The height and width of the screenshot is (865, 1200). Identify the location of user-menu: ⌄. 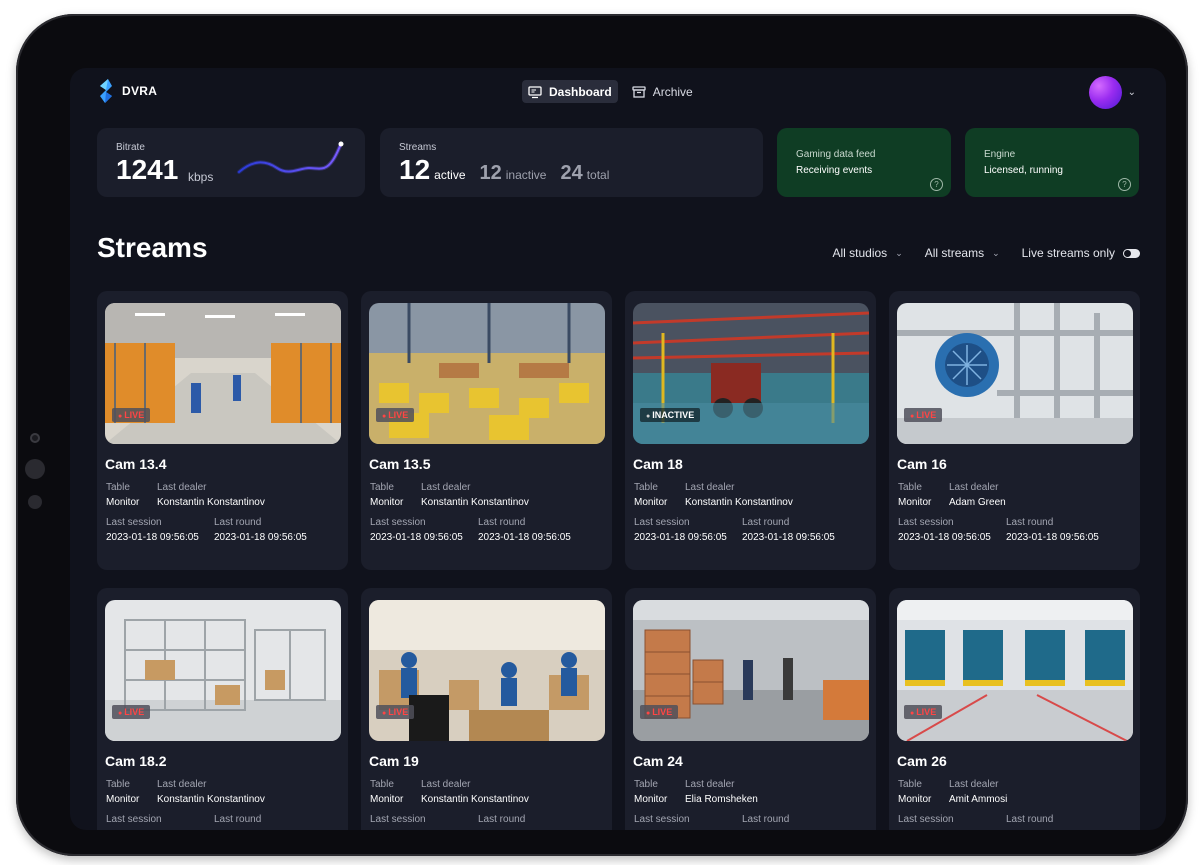
(1112, 92).